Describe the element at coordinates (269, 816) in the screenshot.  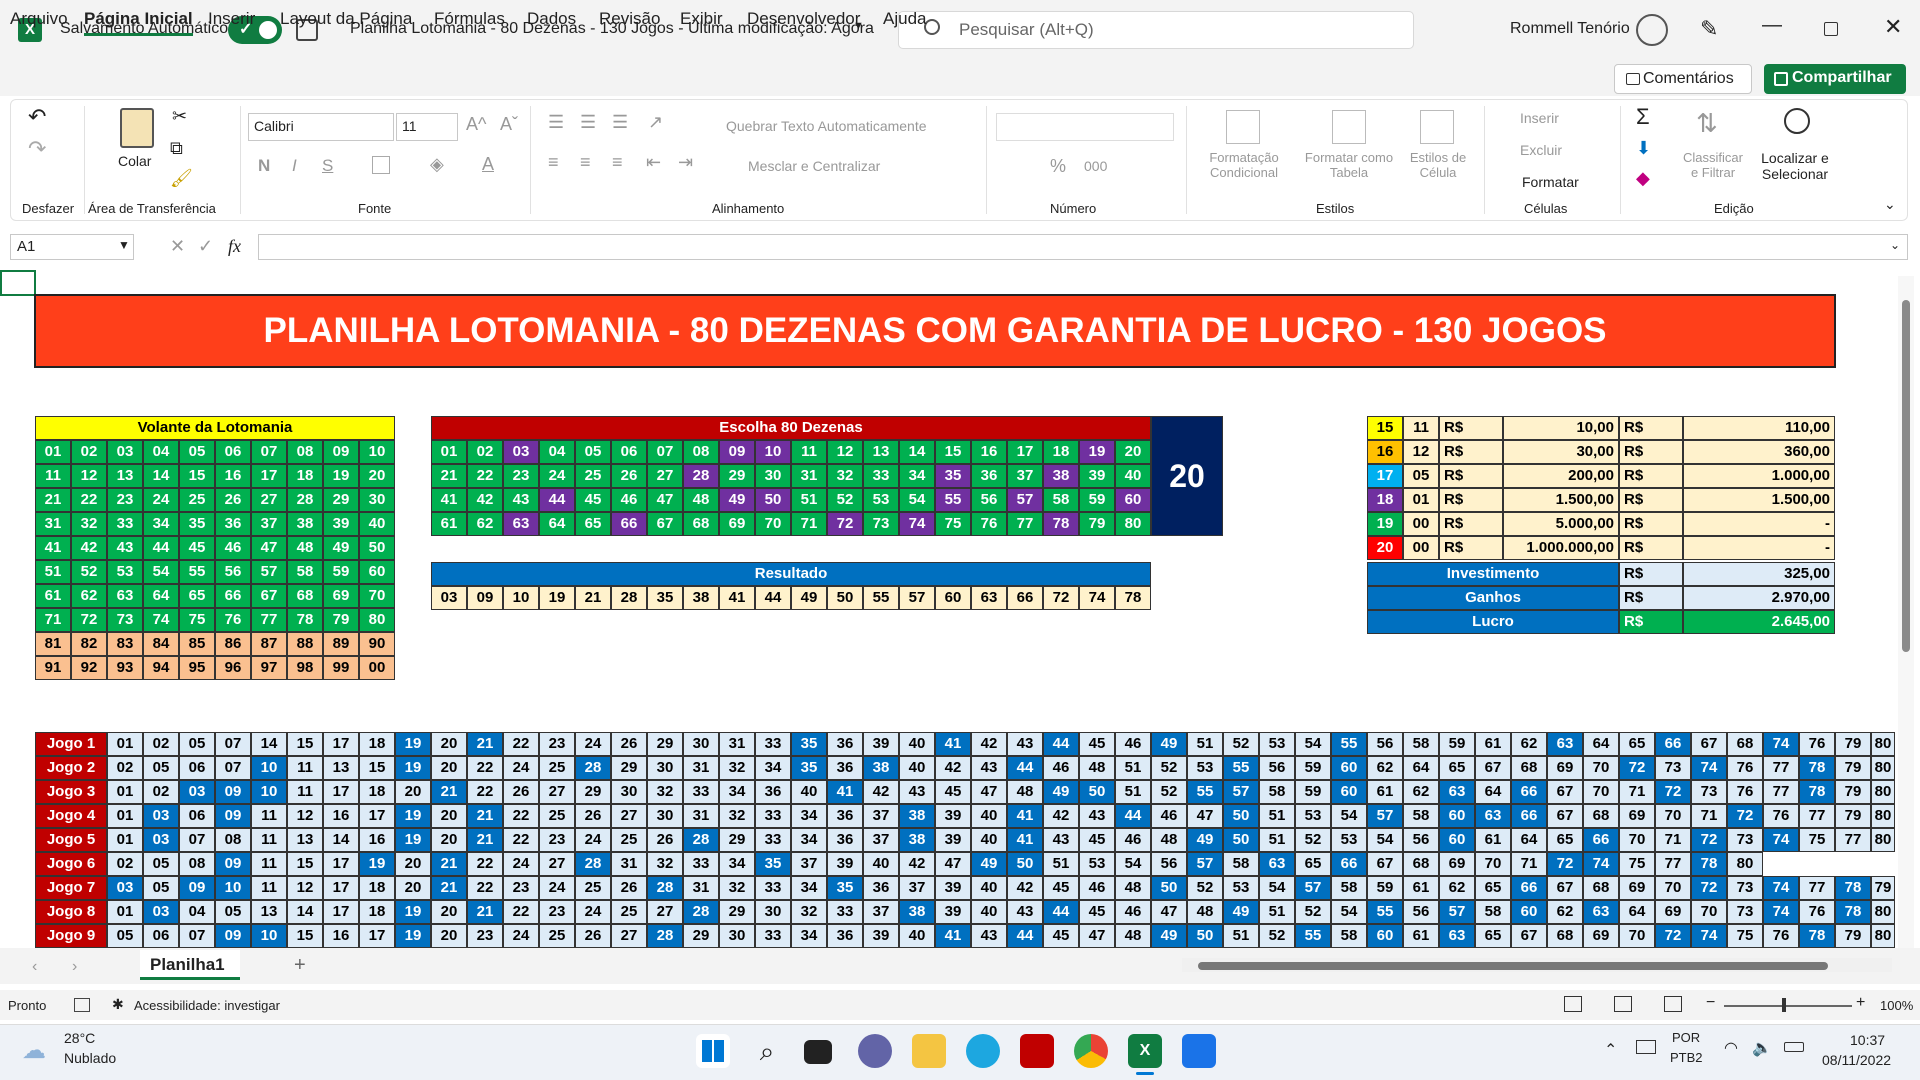
I see `game-number: 11` at that location.